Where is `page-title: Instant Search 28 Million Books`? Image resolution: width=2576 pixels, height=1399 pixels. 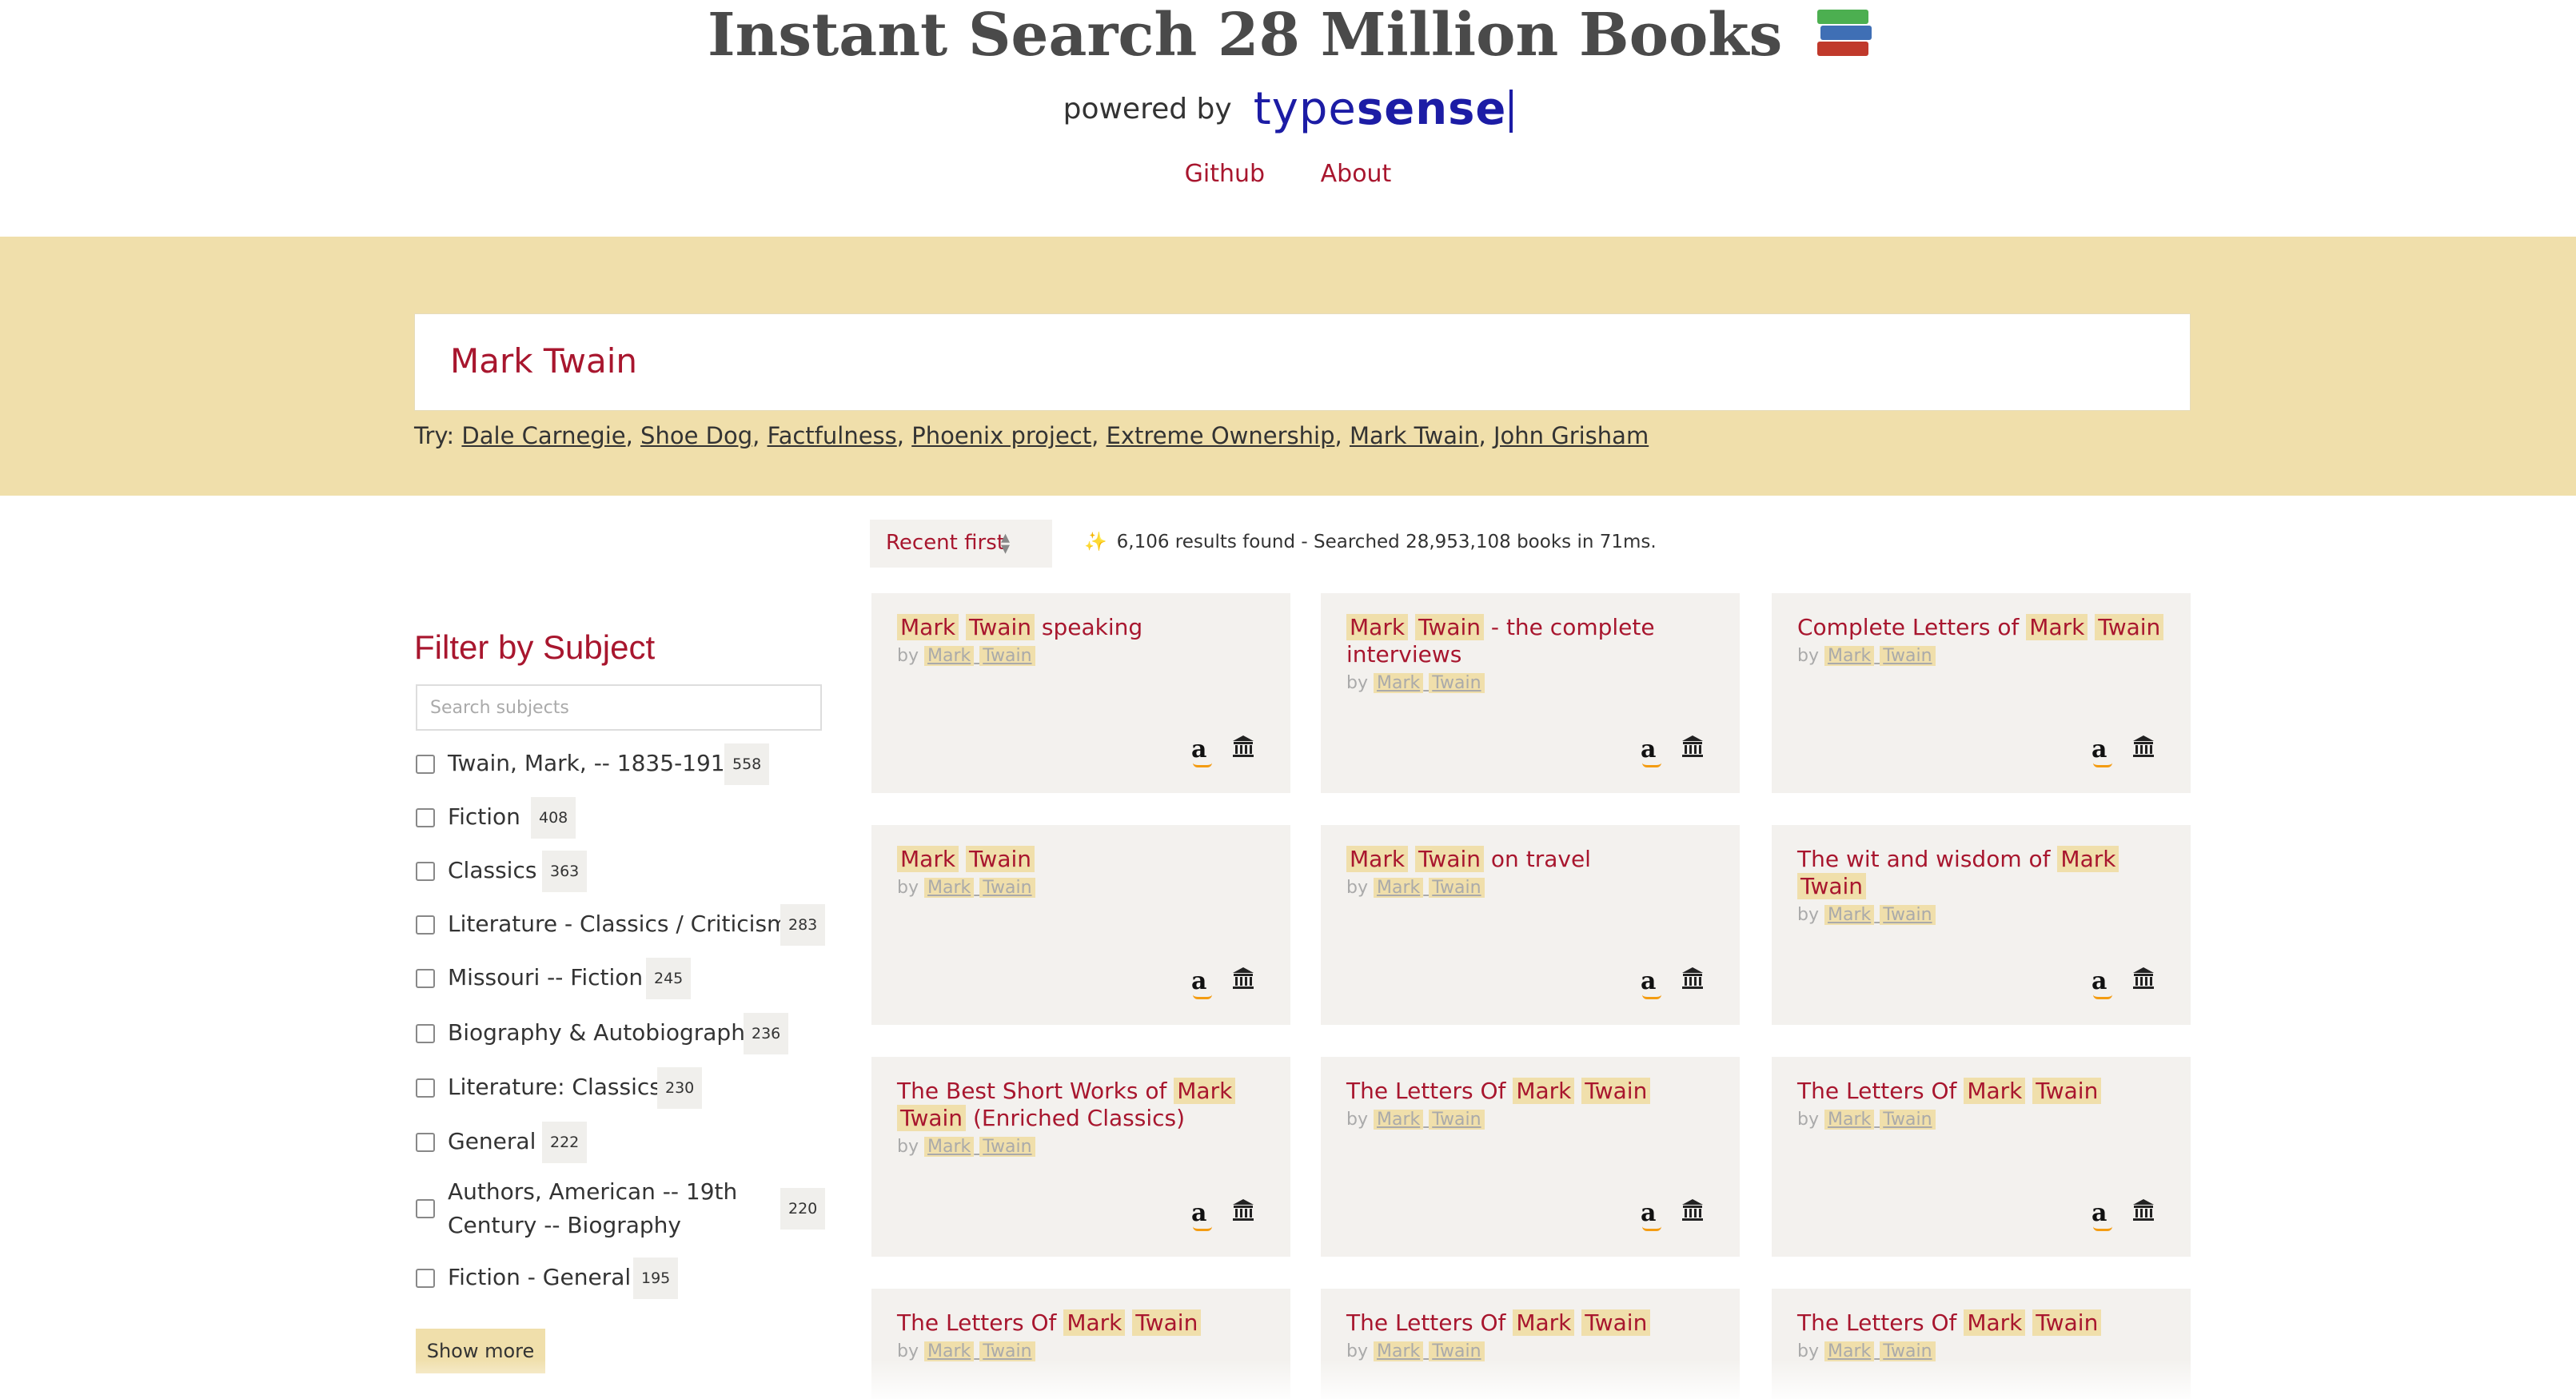
page-title: Instant Search 28 Million Books is located at coordinates (1288, 35).